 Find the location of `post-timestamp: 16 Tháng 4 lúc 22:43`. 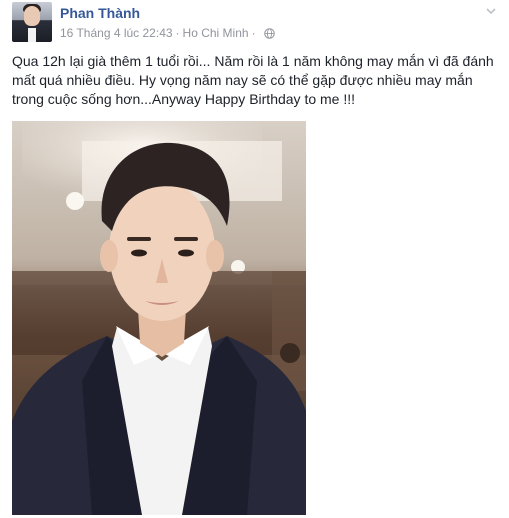

post-timestamp: 16 Tháng 4 lúc 22:43 is located at coordinates (116, 33).